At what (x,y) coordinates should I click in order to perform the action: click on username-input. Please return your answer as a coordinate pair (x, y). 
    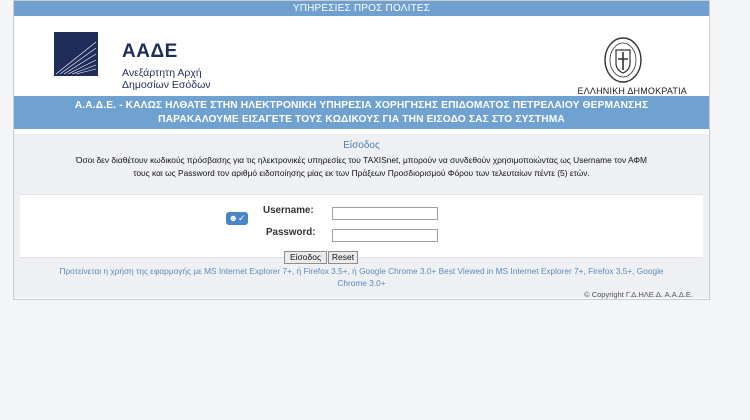
    Looking at the image, I should click on (385, 213).